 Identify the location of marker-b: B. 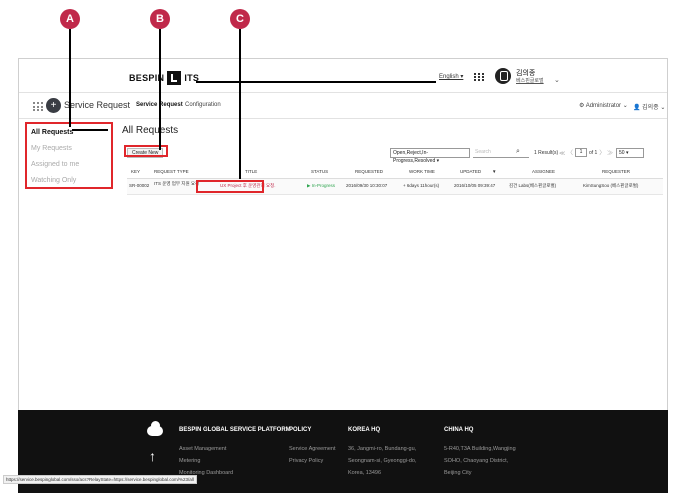
(160, 19).